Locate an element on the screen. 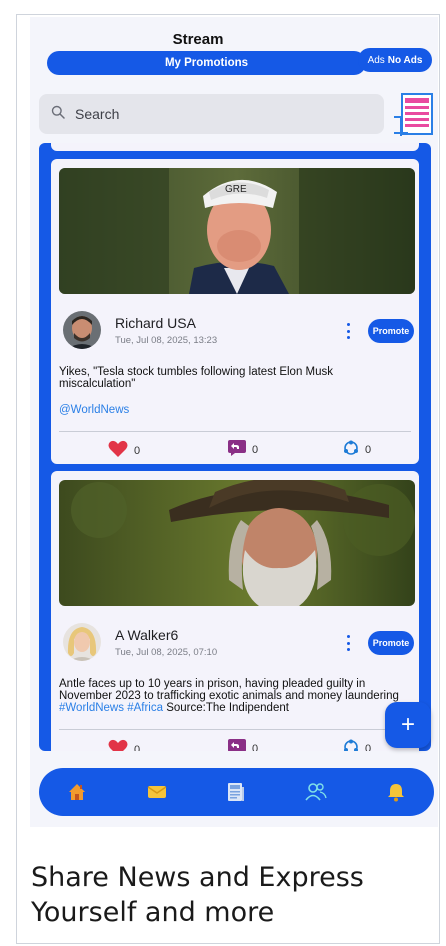 This screenshot has height=946, width=446. post-author: A Walker6 is located at coordinates (146, 635).